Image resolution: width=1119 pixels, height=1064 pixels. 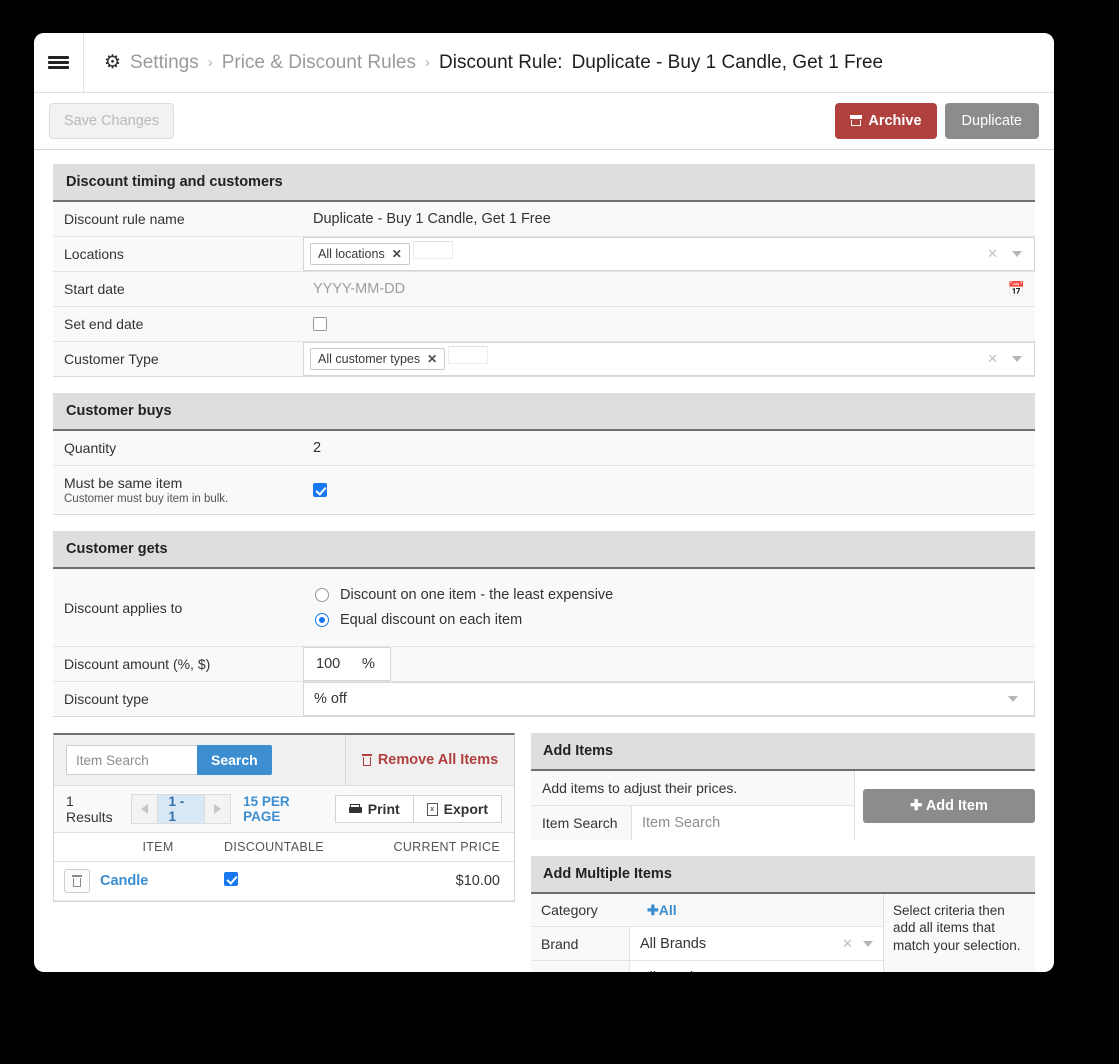 What do you see at coordinates (374, 809) in the screenshot?
I see `print-button: Print` at bounding box center [374, 809].